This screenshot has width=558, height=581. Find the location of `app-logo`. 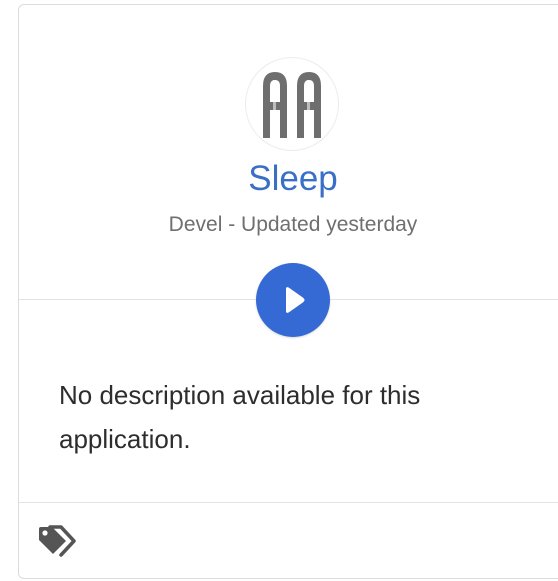

app-logo is located at coordinates (292, 104).